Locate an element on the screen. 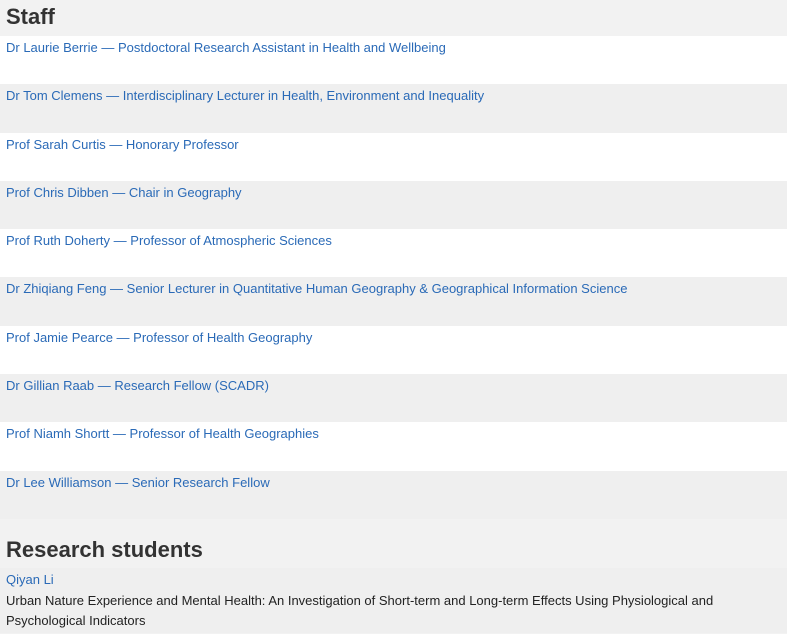  student-name-link: Qiyan Li is located at coordinates (396, 579).